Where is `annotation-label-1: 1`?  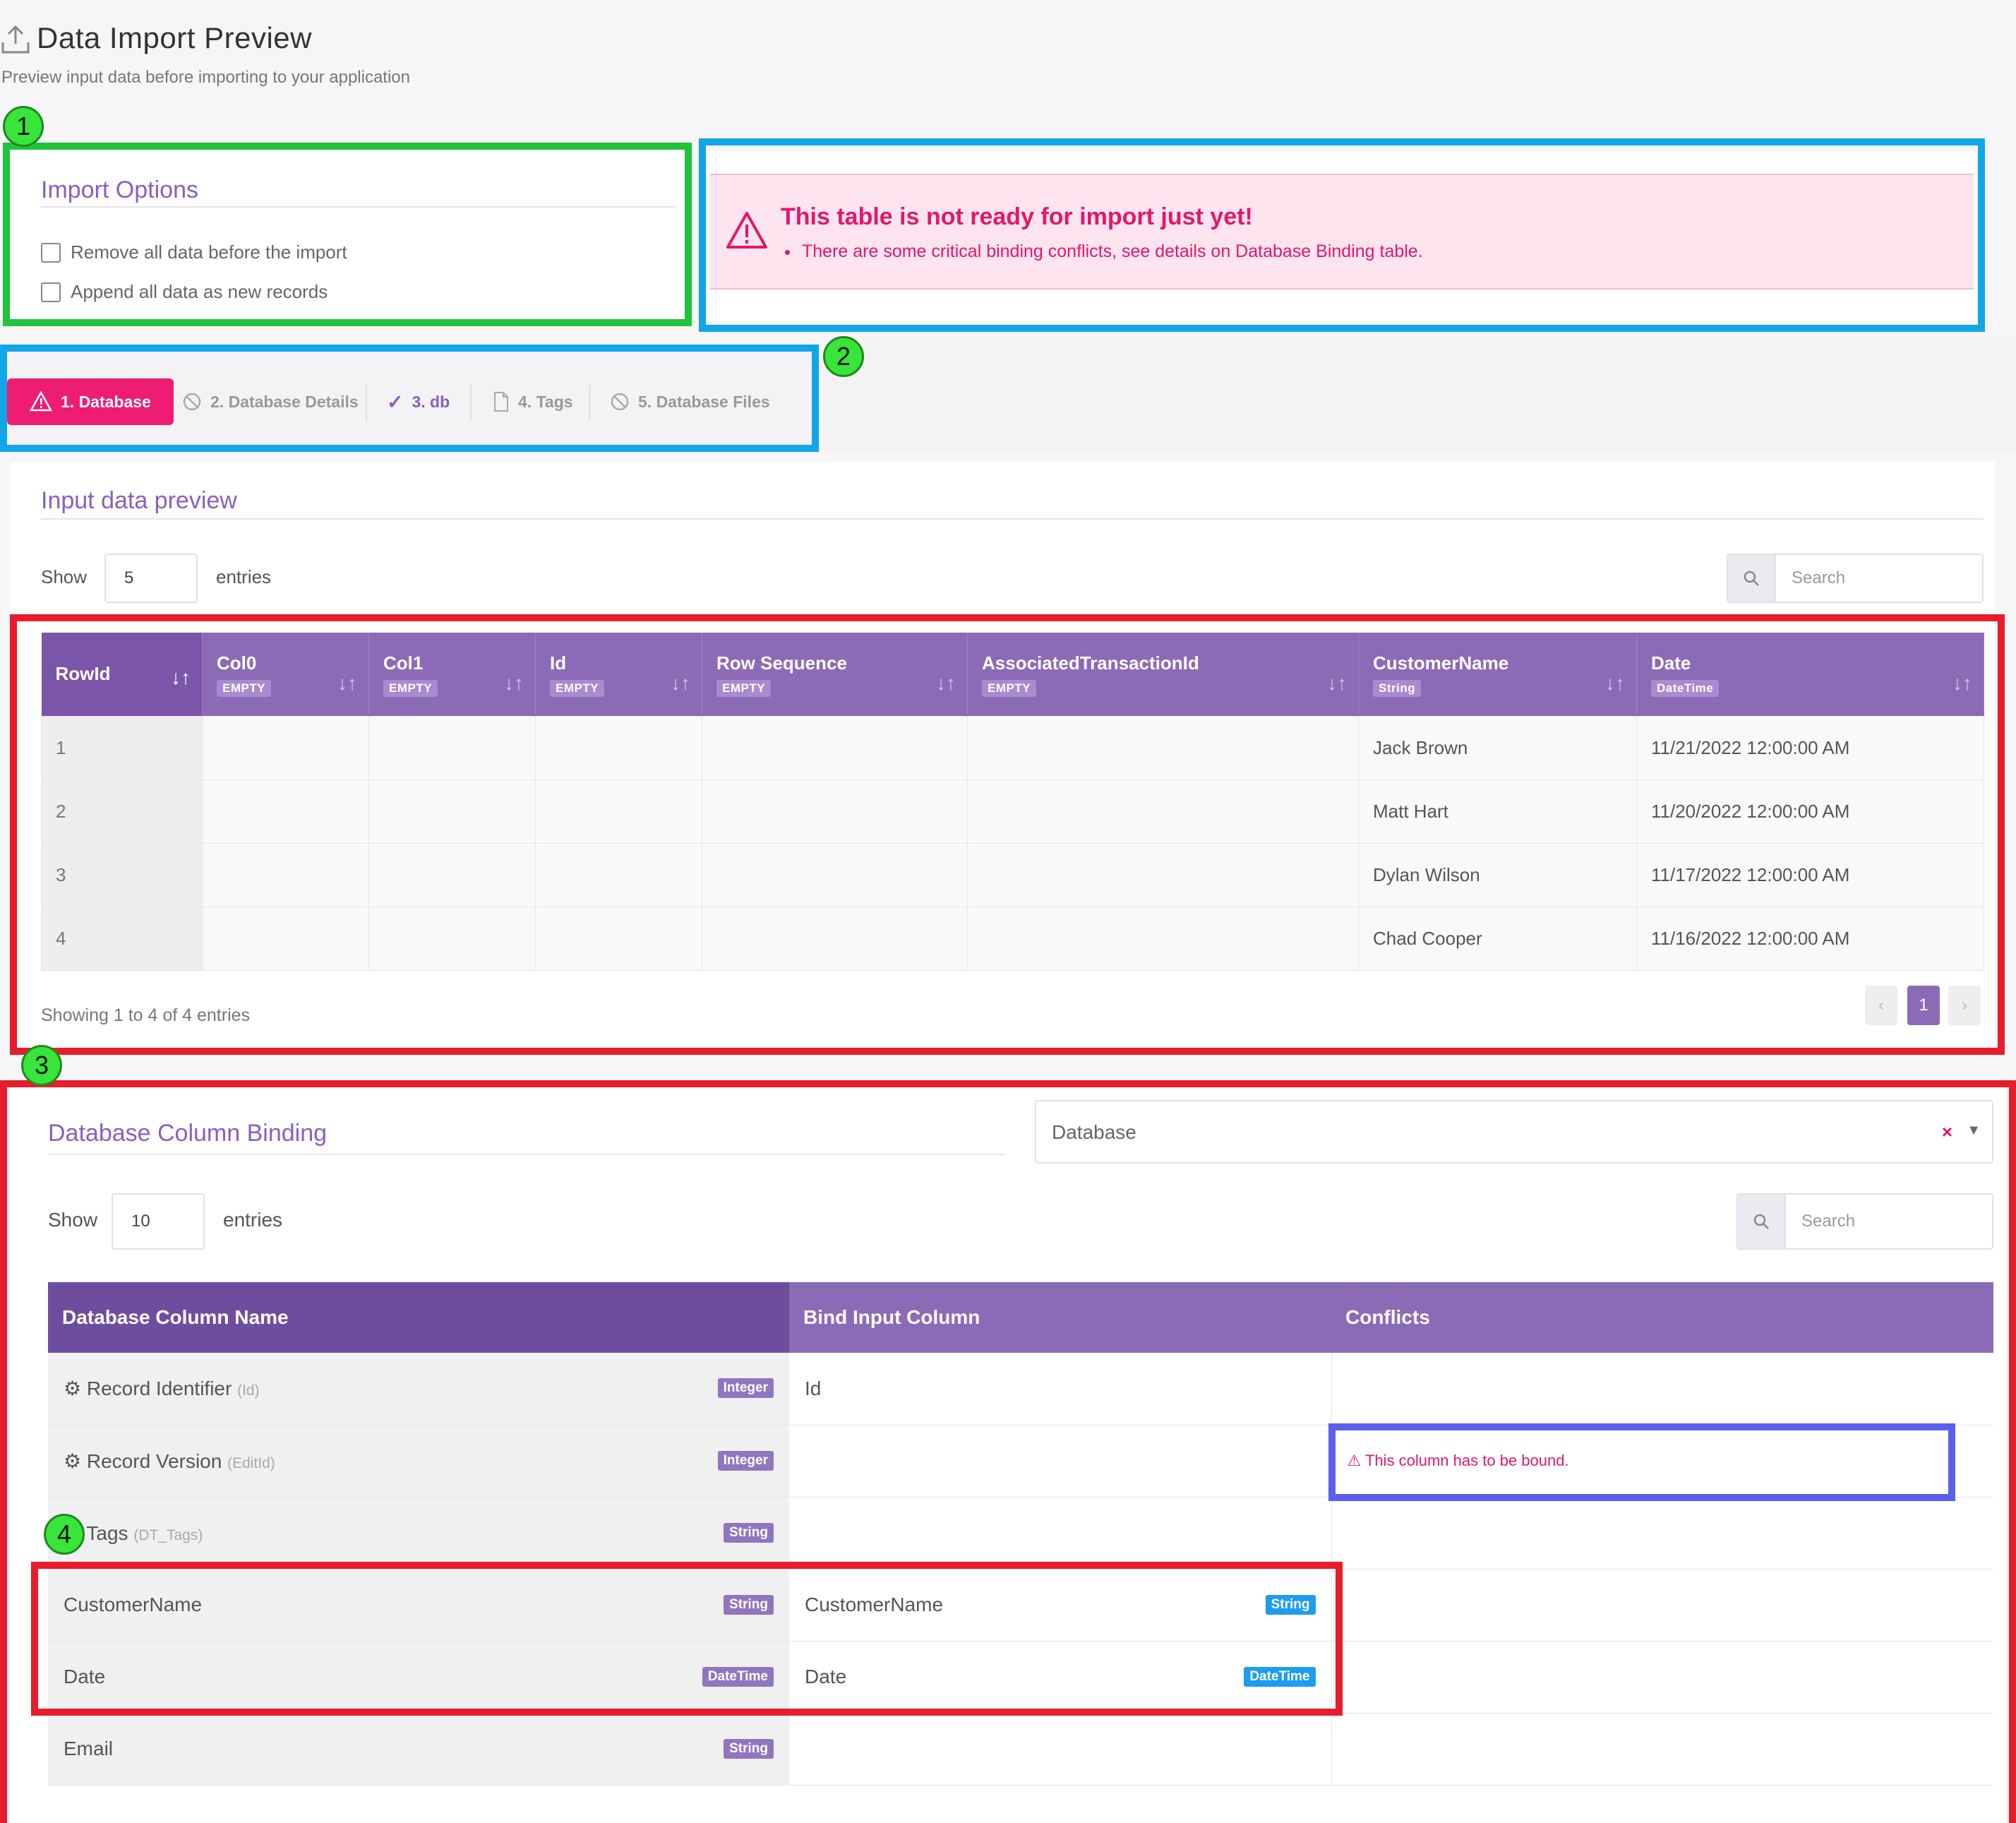 annotation-label-1: 1 is located at coordinates (24, 126).